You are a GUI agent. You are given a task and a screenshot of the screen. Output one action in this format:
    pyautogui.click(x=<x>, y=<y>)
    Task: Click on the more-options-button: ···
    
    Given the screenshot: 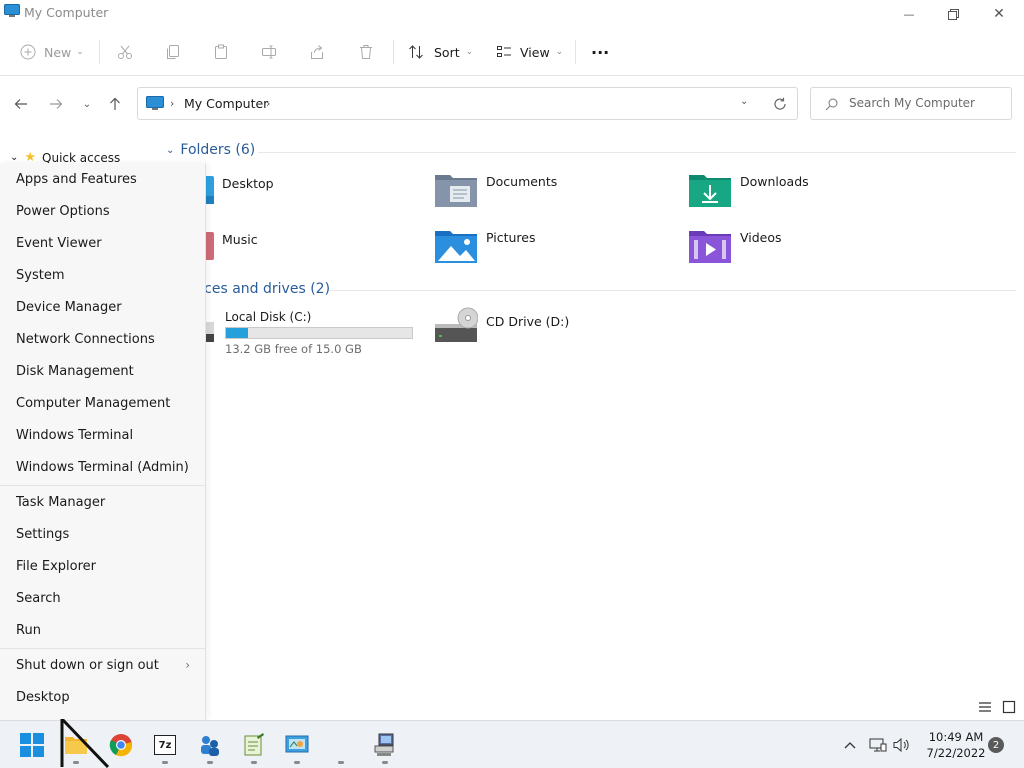 What is the action you would take?
    pyautogui.click(x=600, y=52)
    